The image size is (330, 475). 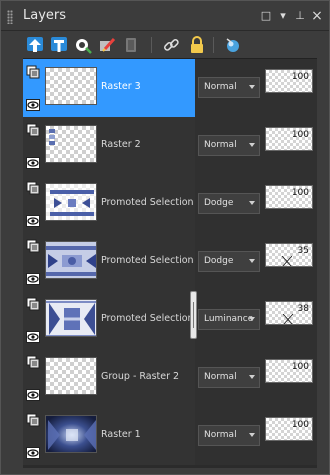 I want to click on layer-row-main: Raster 3, so click(x=109, y=88).